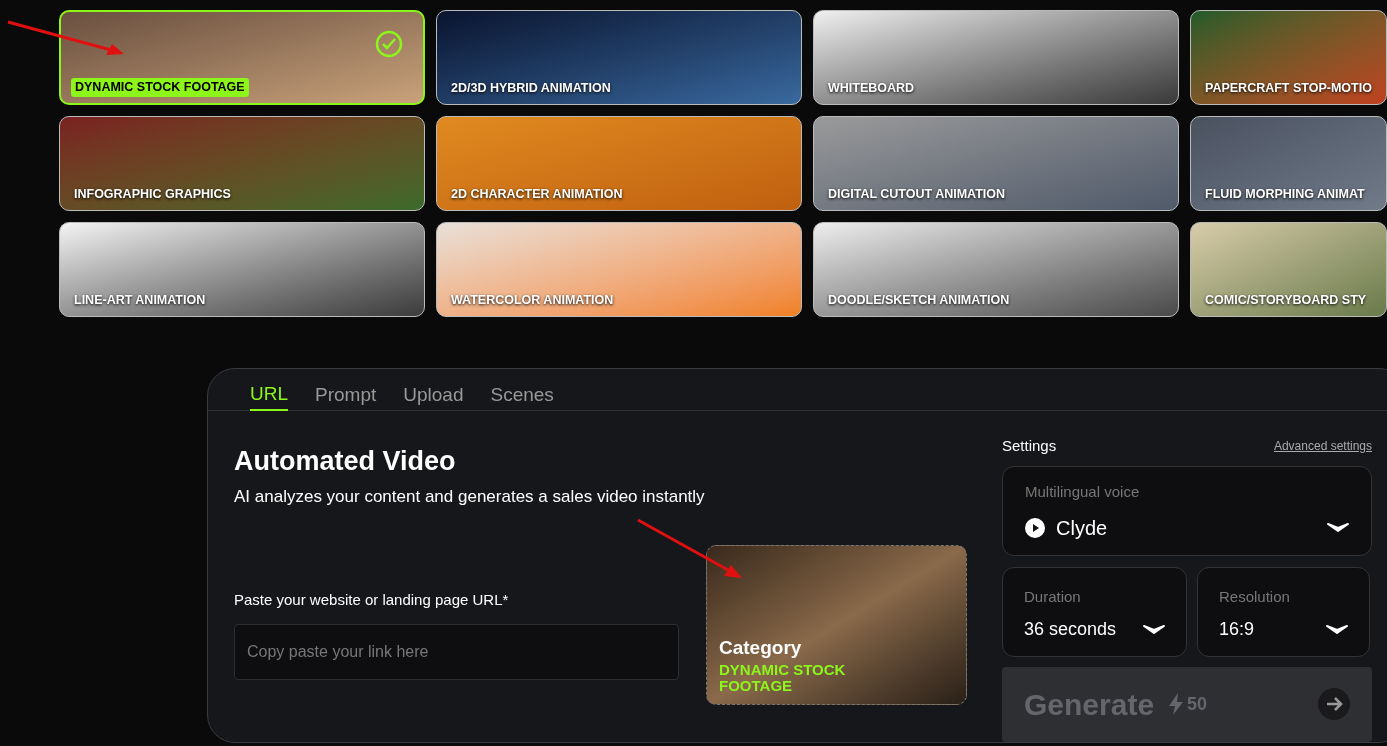 This screenshot has width=1387, height=746. I want to click on url-label: Paste your website or landing page URL*, so click(372, 600).